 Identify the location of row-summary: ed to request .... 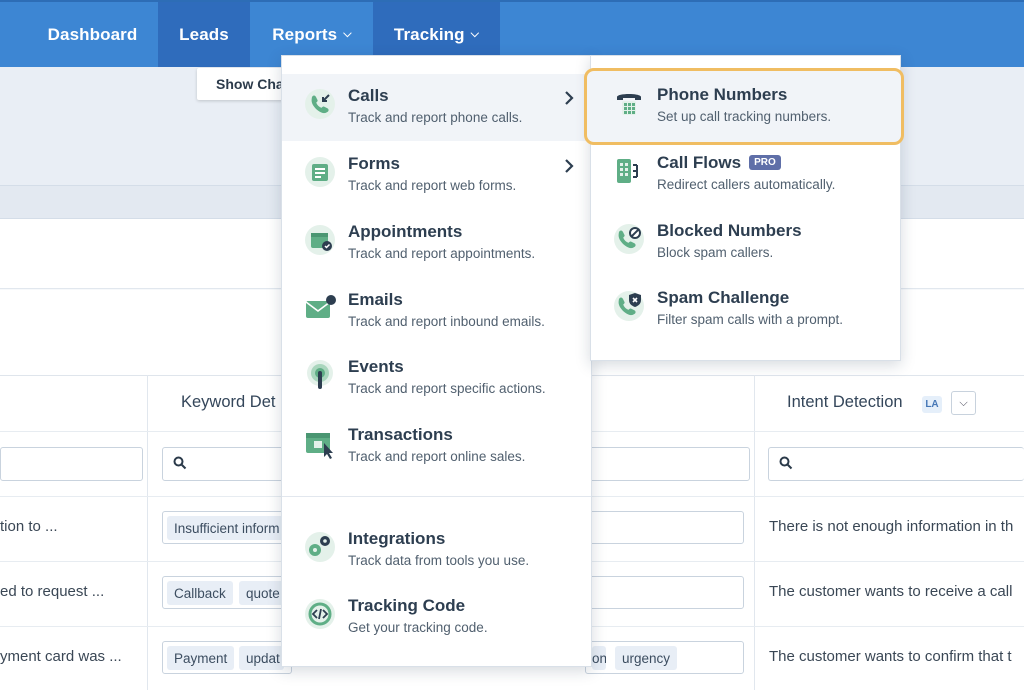
(52, 591).